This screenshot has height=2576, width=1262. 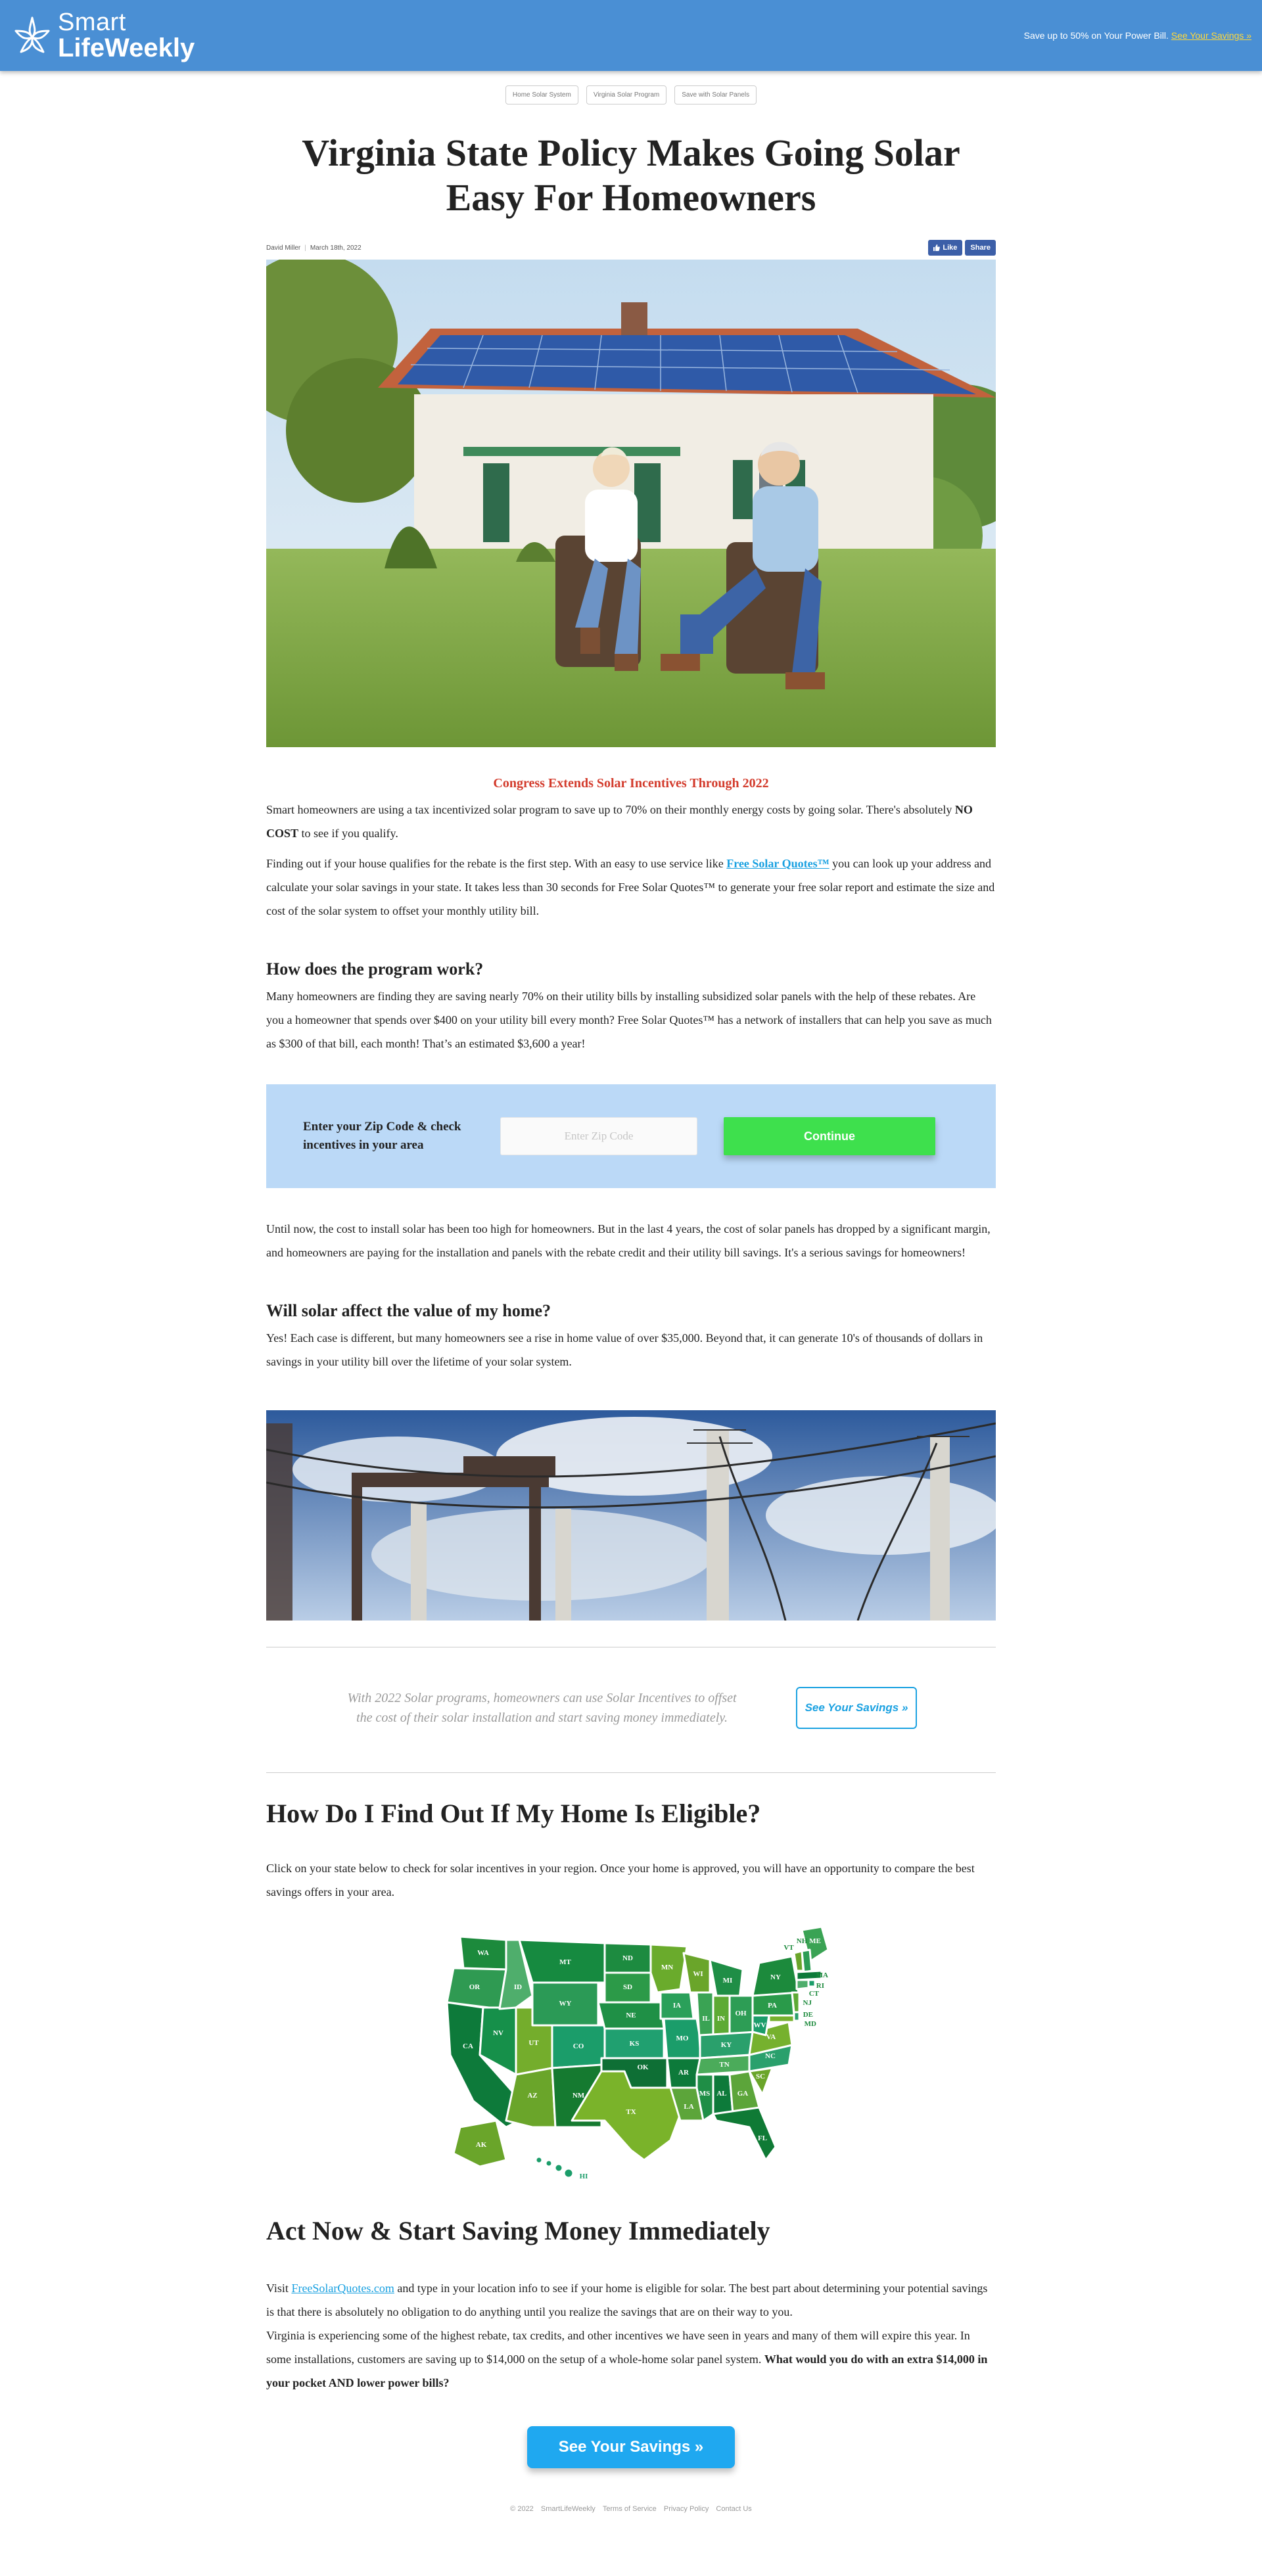 What do you see at coordinates (627, 94) in the screenshot?
I see `tag-virginia-solar-program: Virginia Solar Program` at bounding box center [627, 94].